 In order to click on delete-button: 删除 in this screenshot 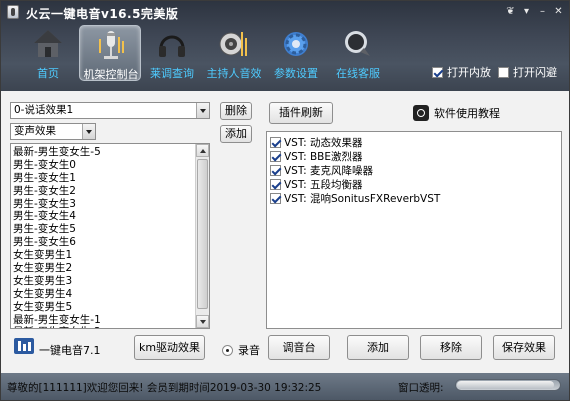, I will do `click(236, 111)`.